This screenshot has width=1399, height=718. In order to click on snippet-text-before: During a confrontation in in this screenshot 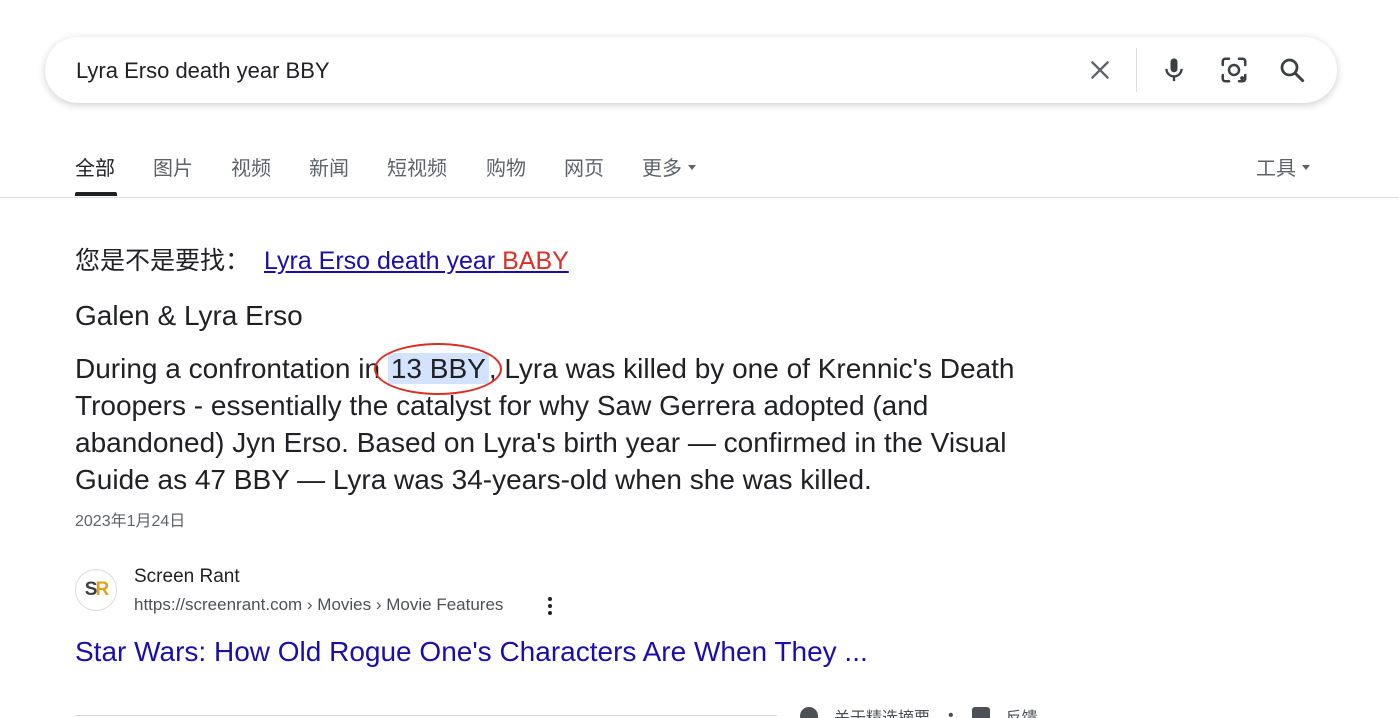, I will do `click(231, 368)`.